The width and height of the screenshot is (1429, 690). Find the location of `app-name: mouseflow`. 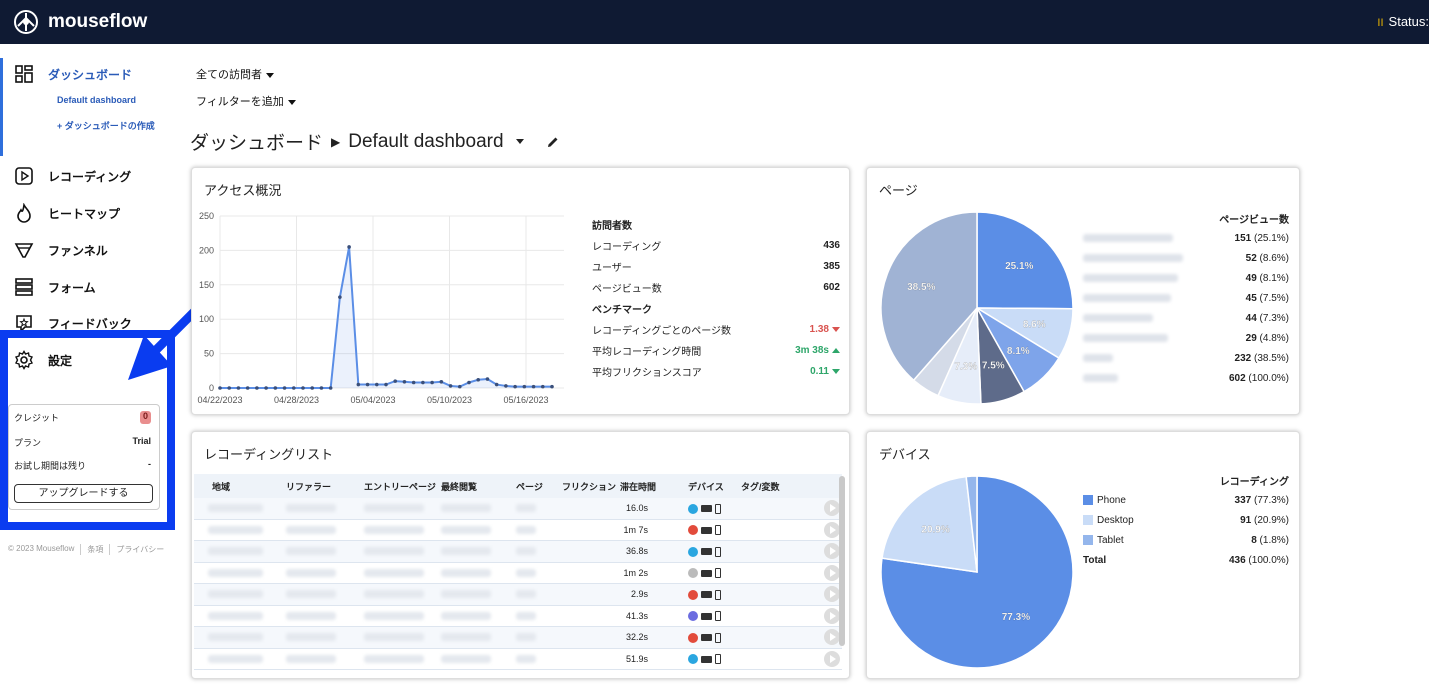

app-name: mouseflow is located at coordinates (98, 21).